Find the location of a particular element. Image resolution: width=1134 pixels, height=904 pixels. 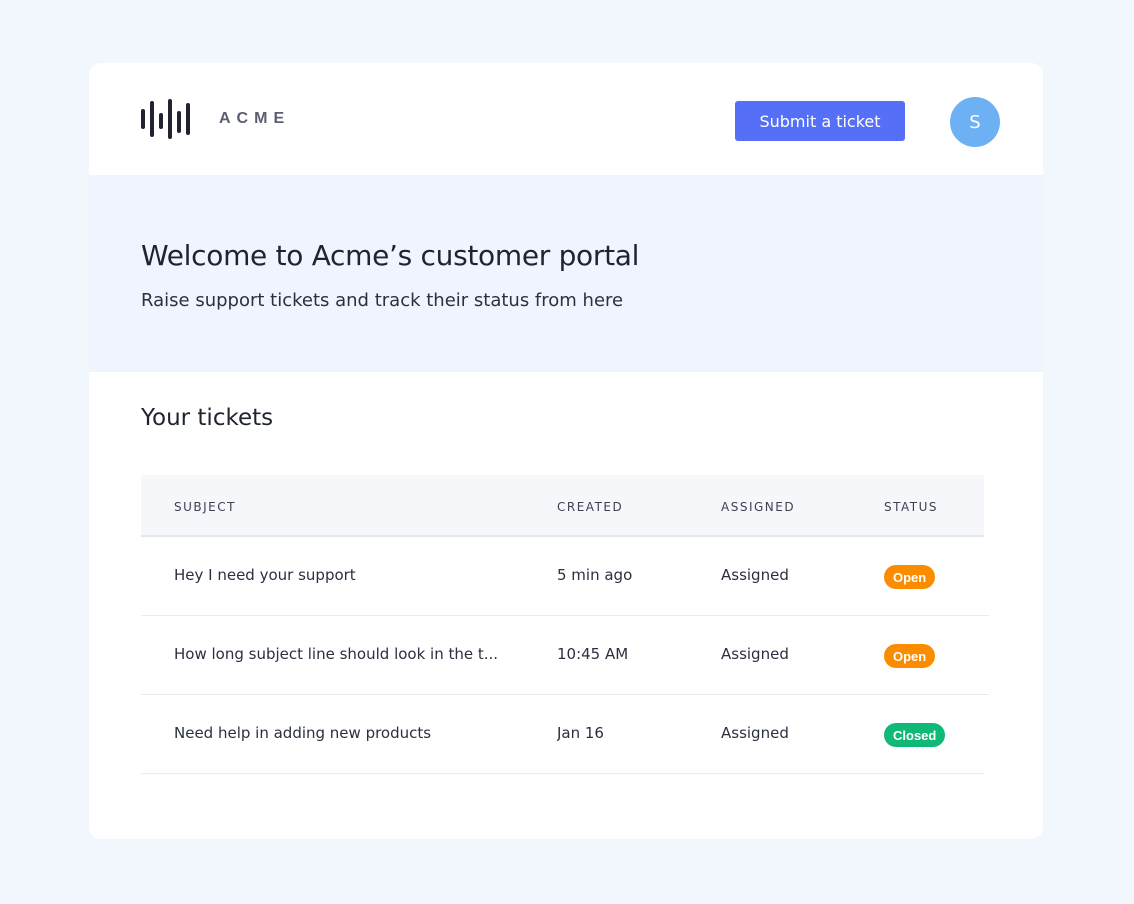

top-bar: ACME Submit a ticket S is located at coordinates (566, 119).